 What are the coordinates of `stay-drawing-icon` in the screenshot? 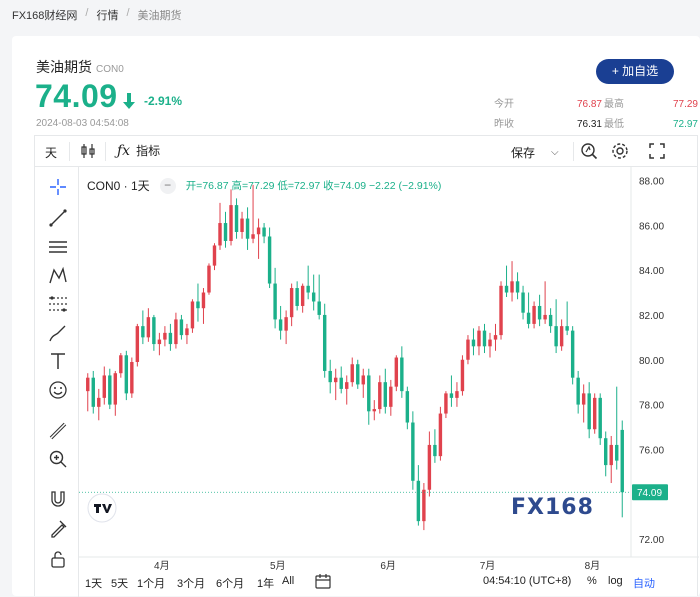 It's located at (58, 529).